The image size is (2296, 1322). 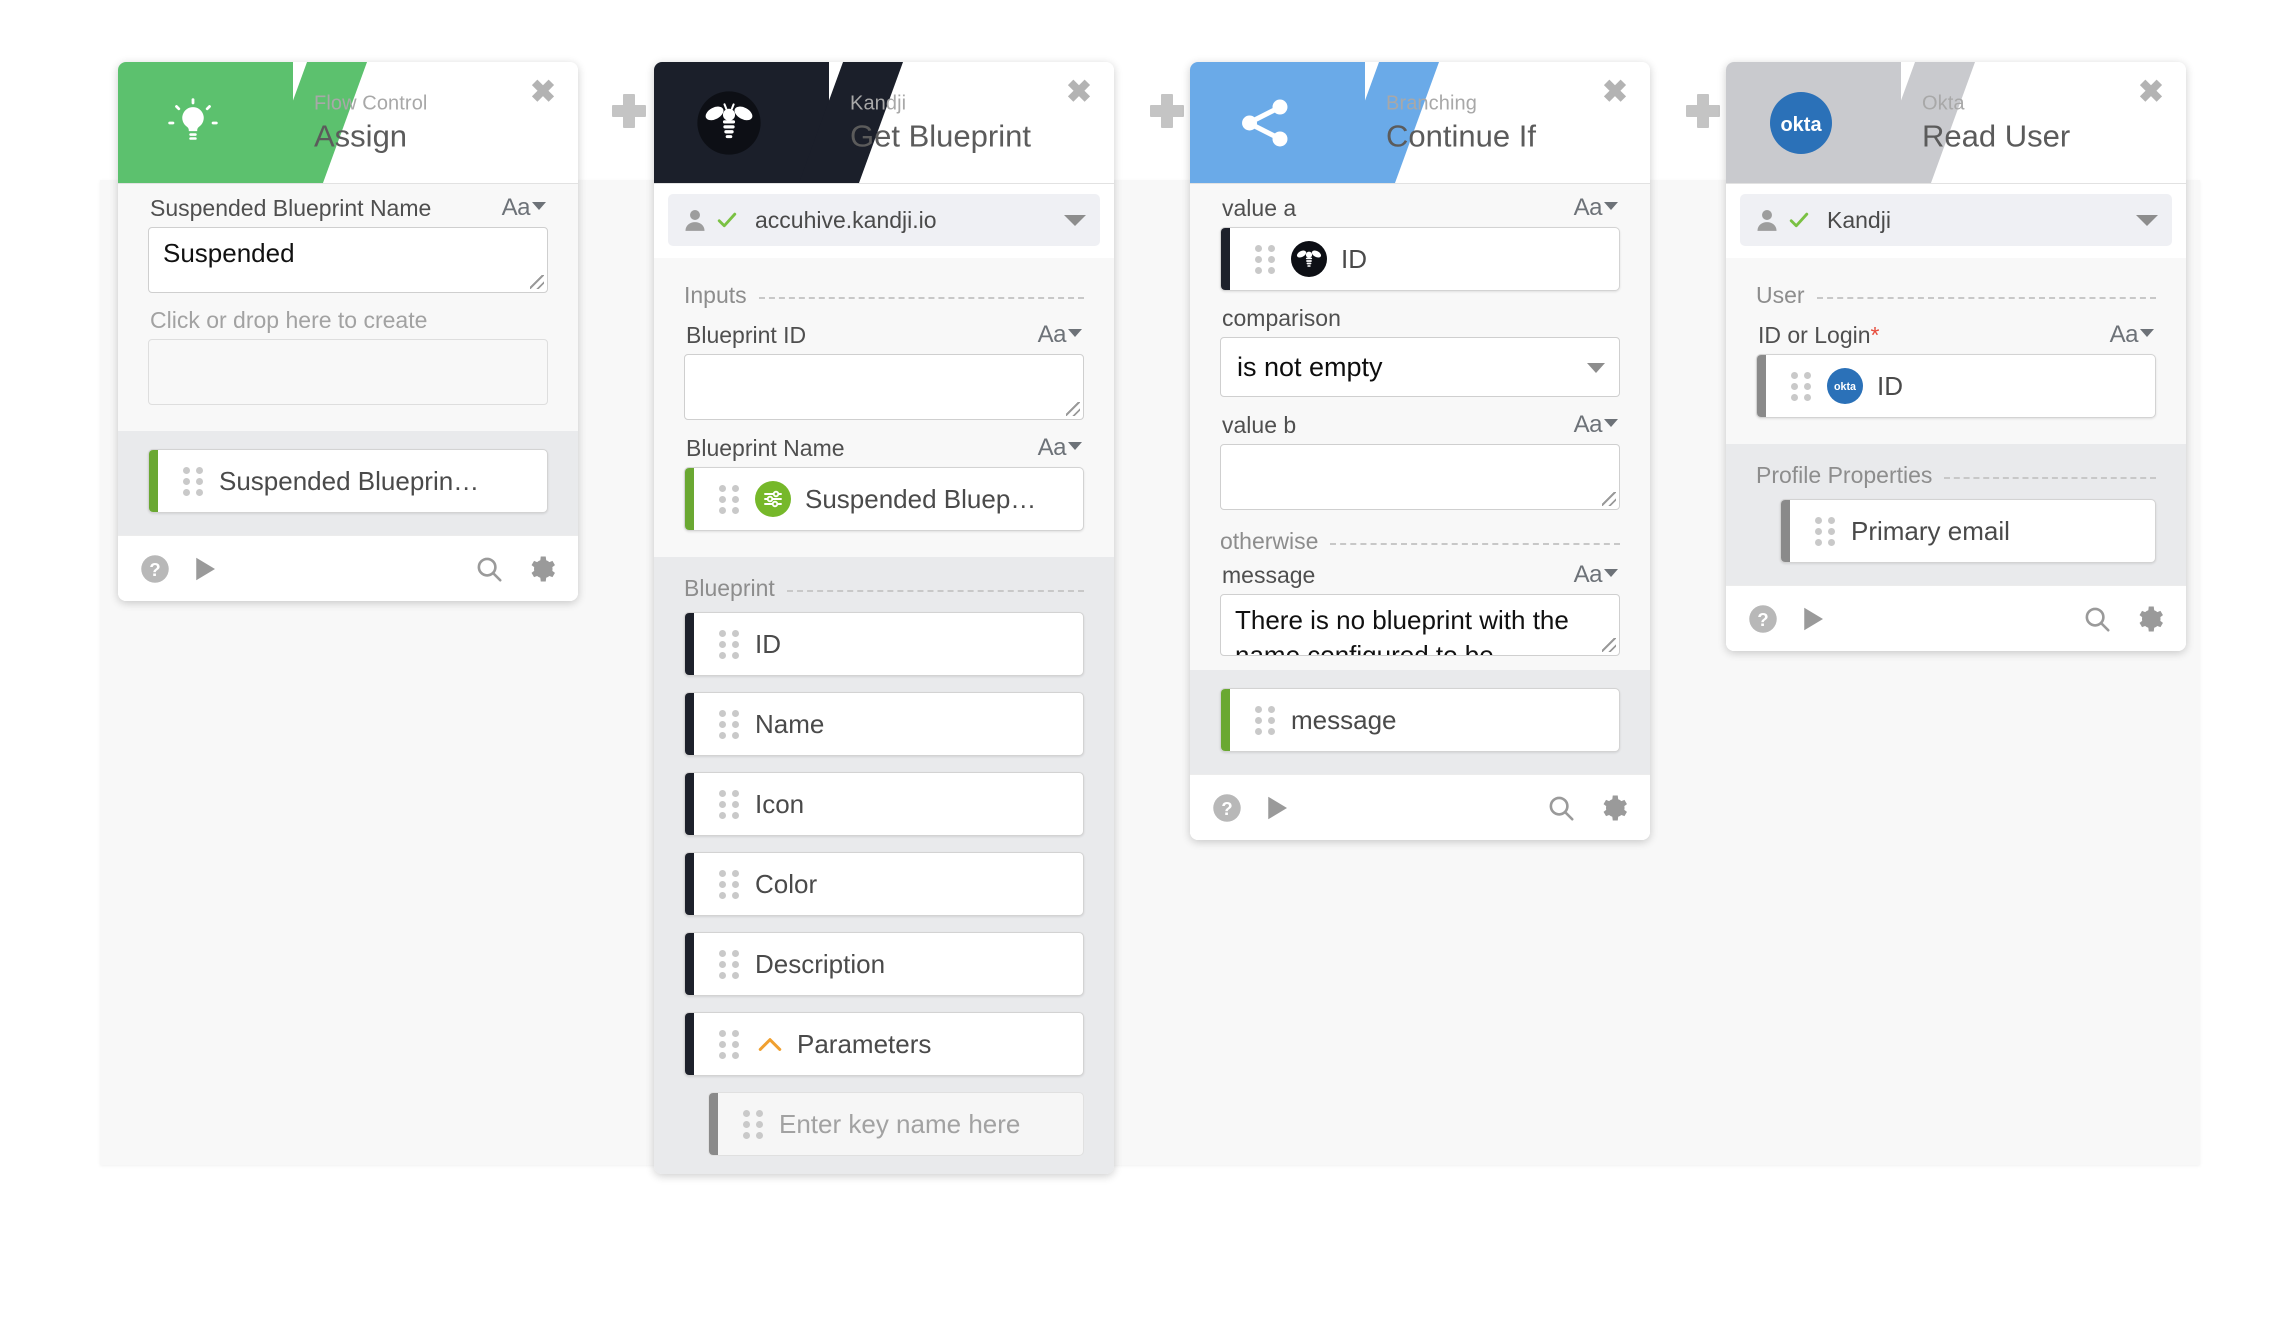 I want to click on field-suspended-blueprint-name: Suspended Blueprint Name Aa Suspended, so click(x=348, y=242).